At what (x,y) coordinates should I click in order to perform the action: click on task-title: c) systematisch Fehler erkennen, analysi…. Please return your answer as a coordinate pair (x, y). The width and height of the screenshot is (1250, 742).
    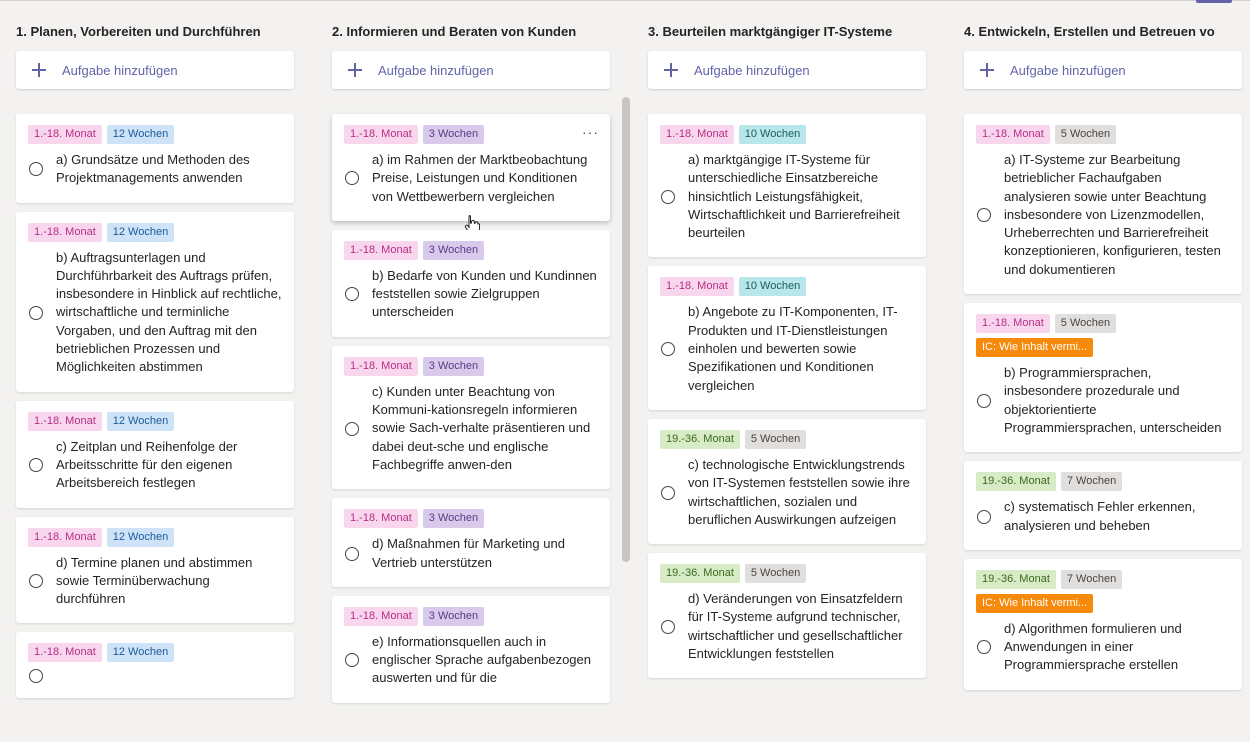
    Looking at the image, I should click on (1100, 516).